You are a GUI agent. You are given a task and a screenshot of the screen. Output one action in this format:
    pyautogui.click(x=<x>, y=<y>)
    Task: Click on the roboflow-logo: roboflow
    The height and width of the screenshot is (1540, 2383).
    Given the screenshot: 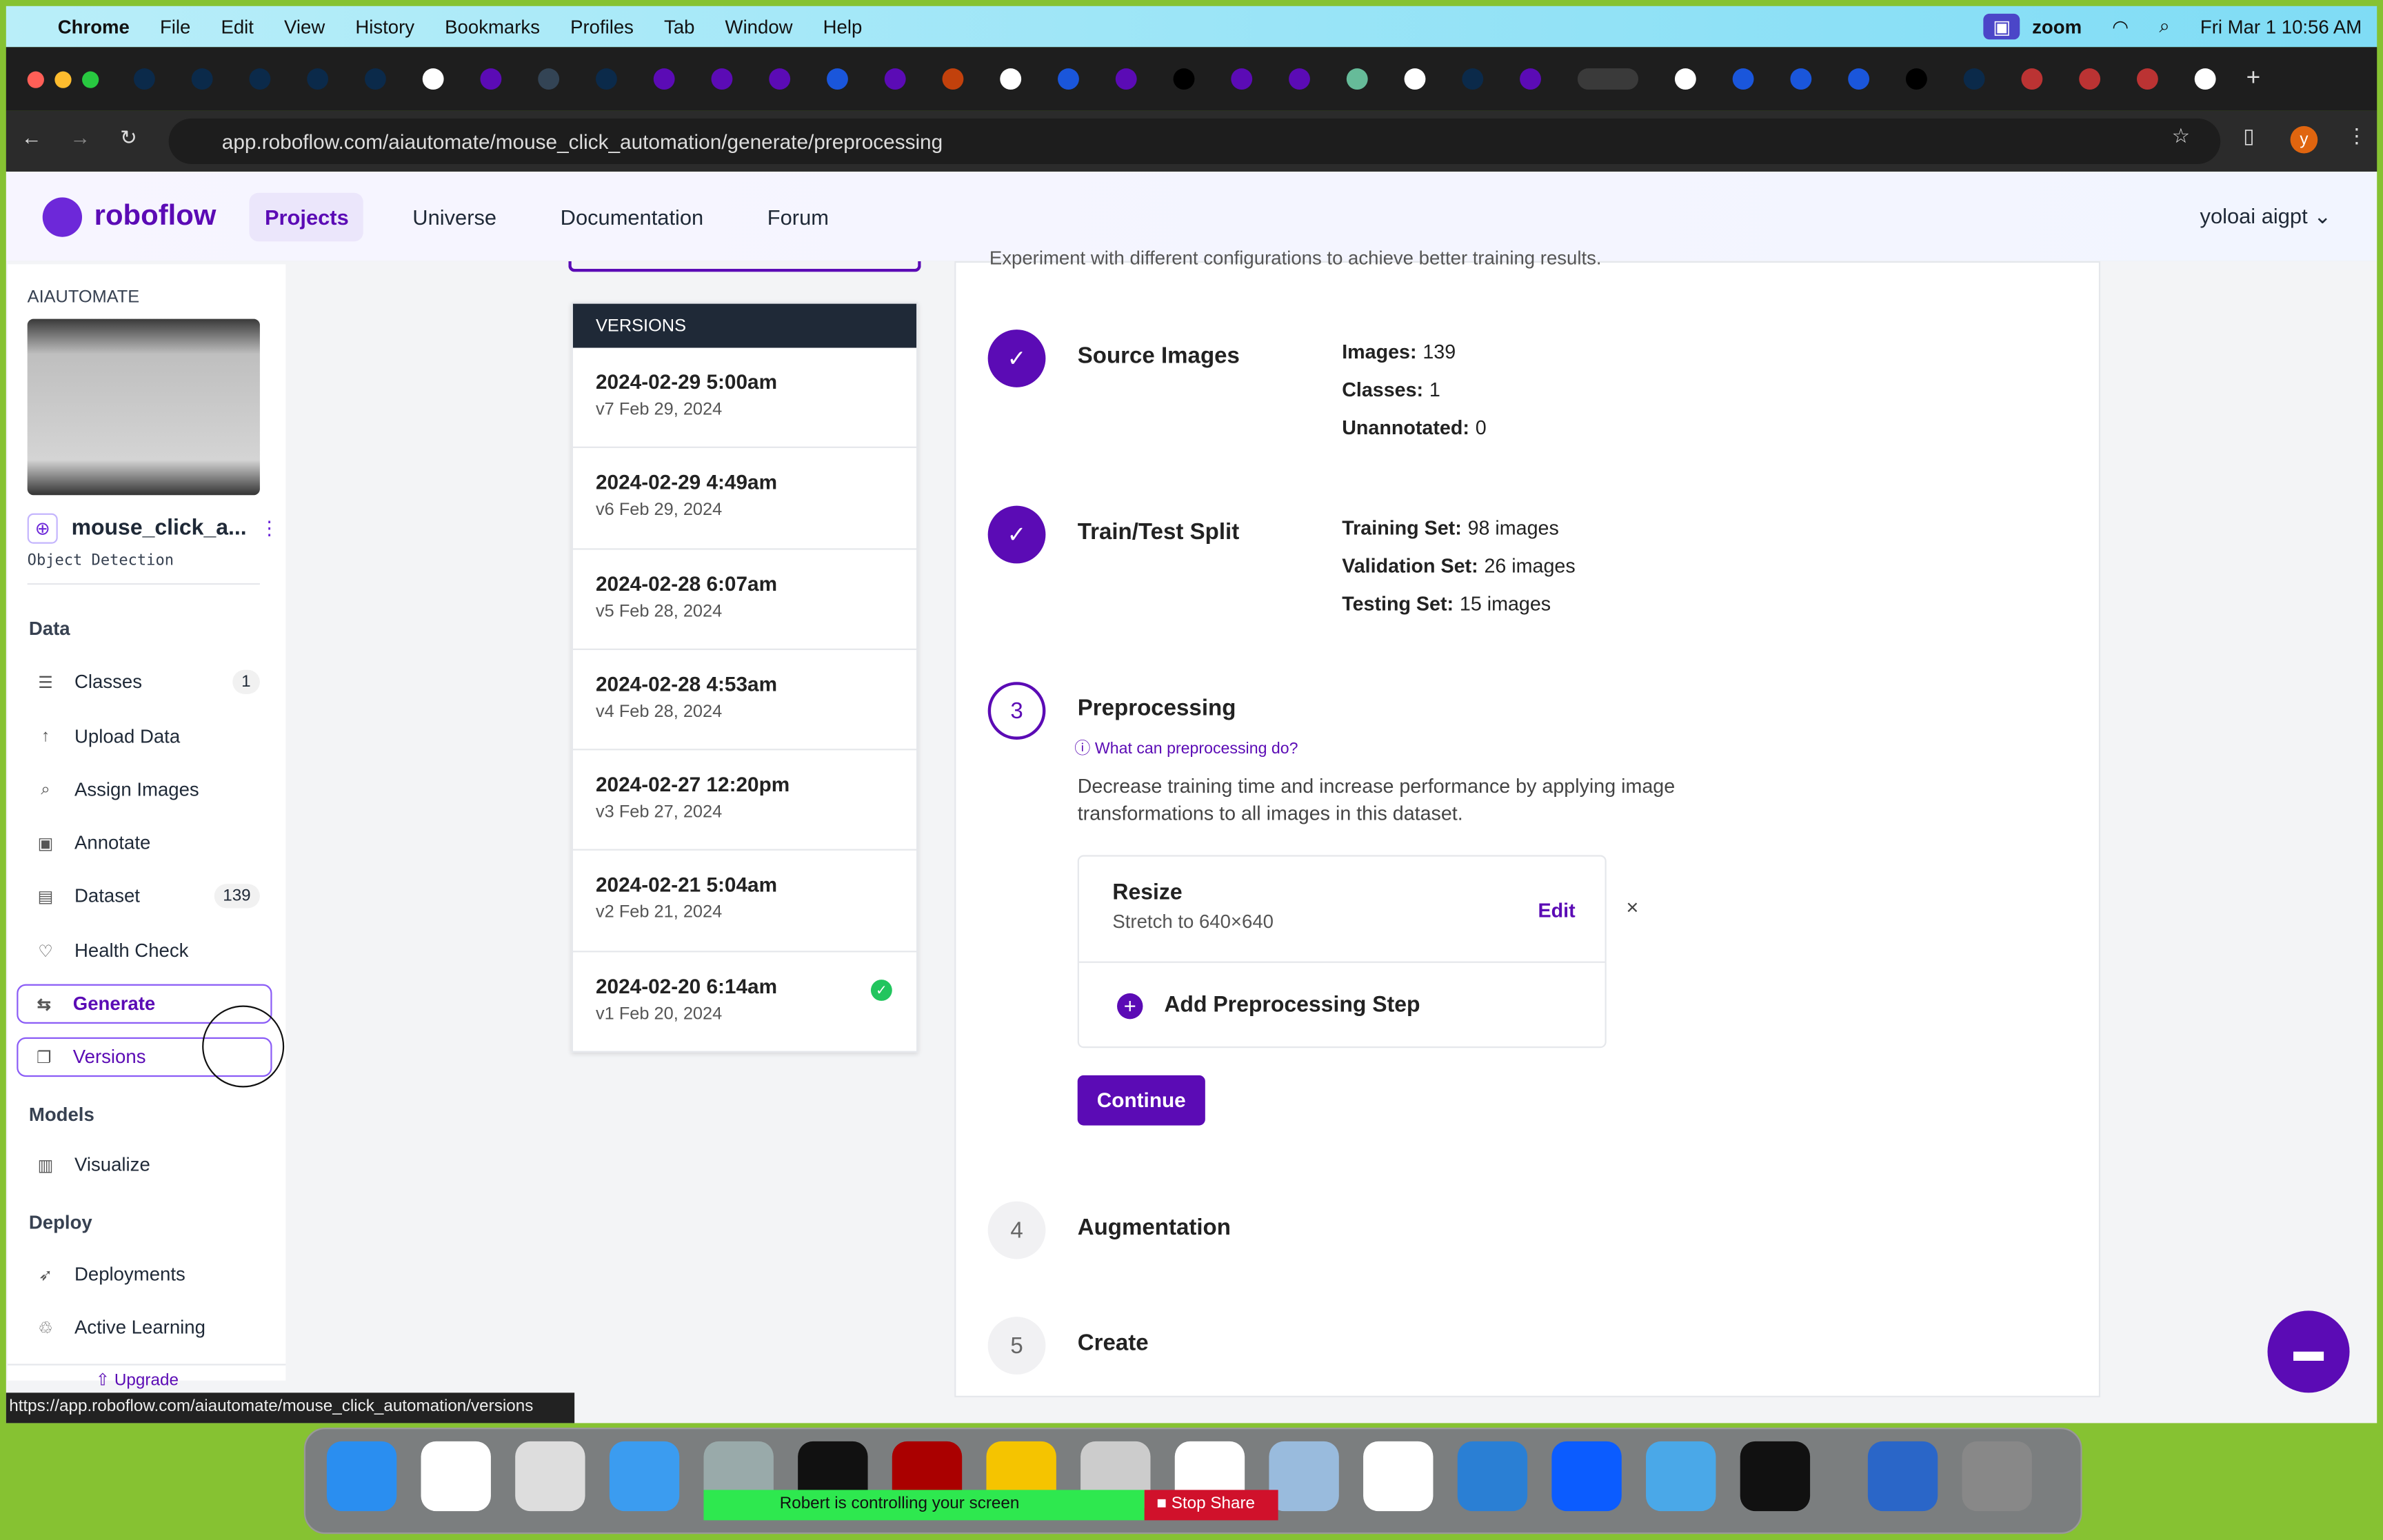 What is the action you would take?
    pyautogui.click(x=155, y=217)
    